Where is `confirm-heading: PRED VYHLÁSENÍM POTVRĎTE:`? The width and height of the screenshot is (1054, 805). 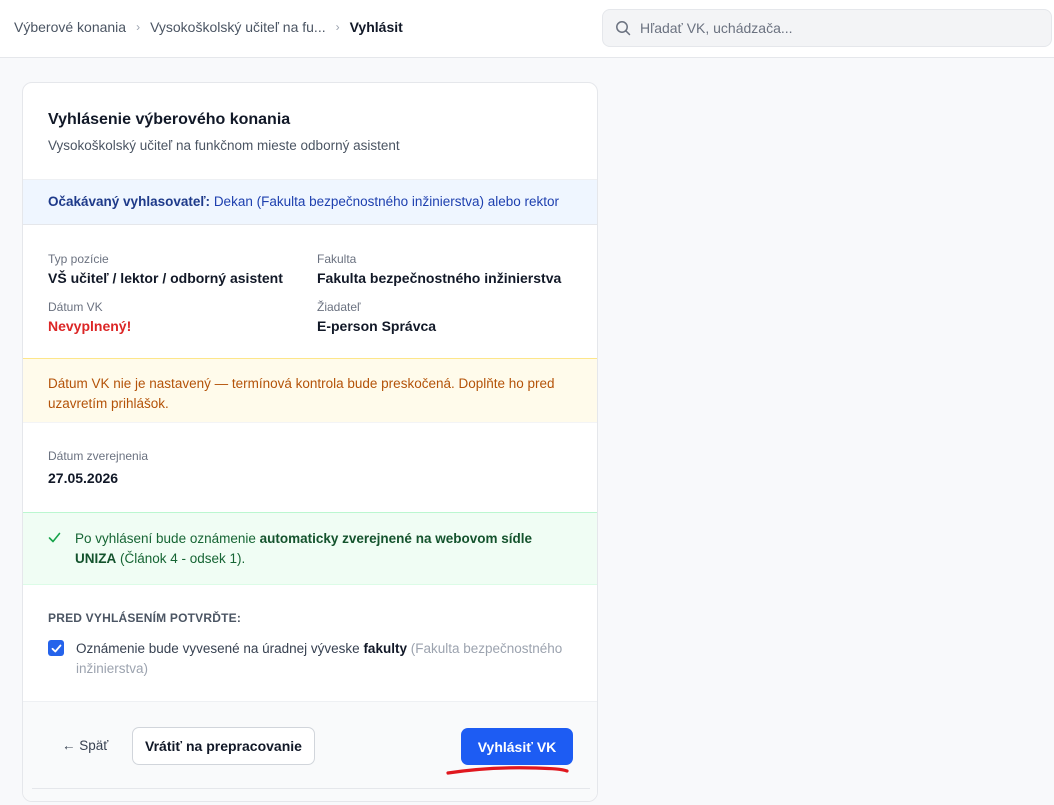
confirm-heading: PRED VYHLÁSENÍM POTVRĎTE: is located at coordinates (145, 618).